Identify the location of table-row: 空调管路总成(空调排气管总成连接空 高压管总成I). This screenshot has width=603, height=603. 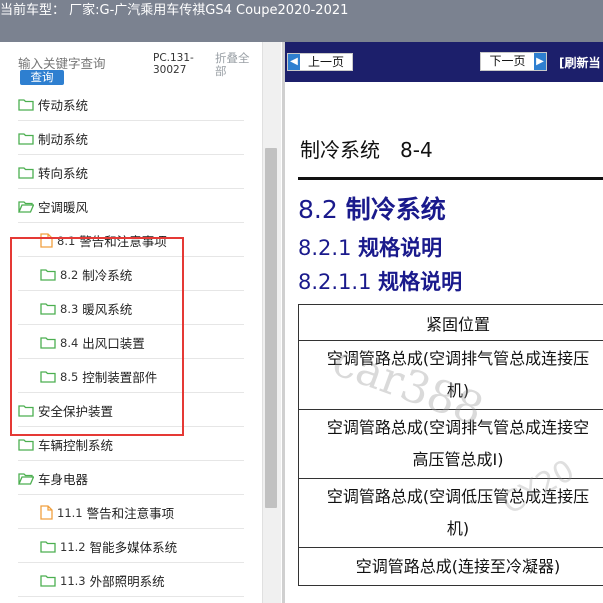
(450, 444).